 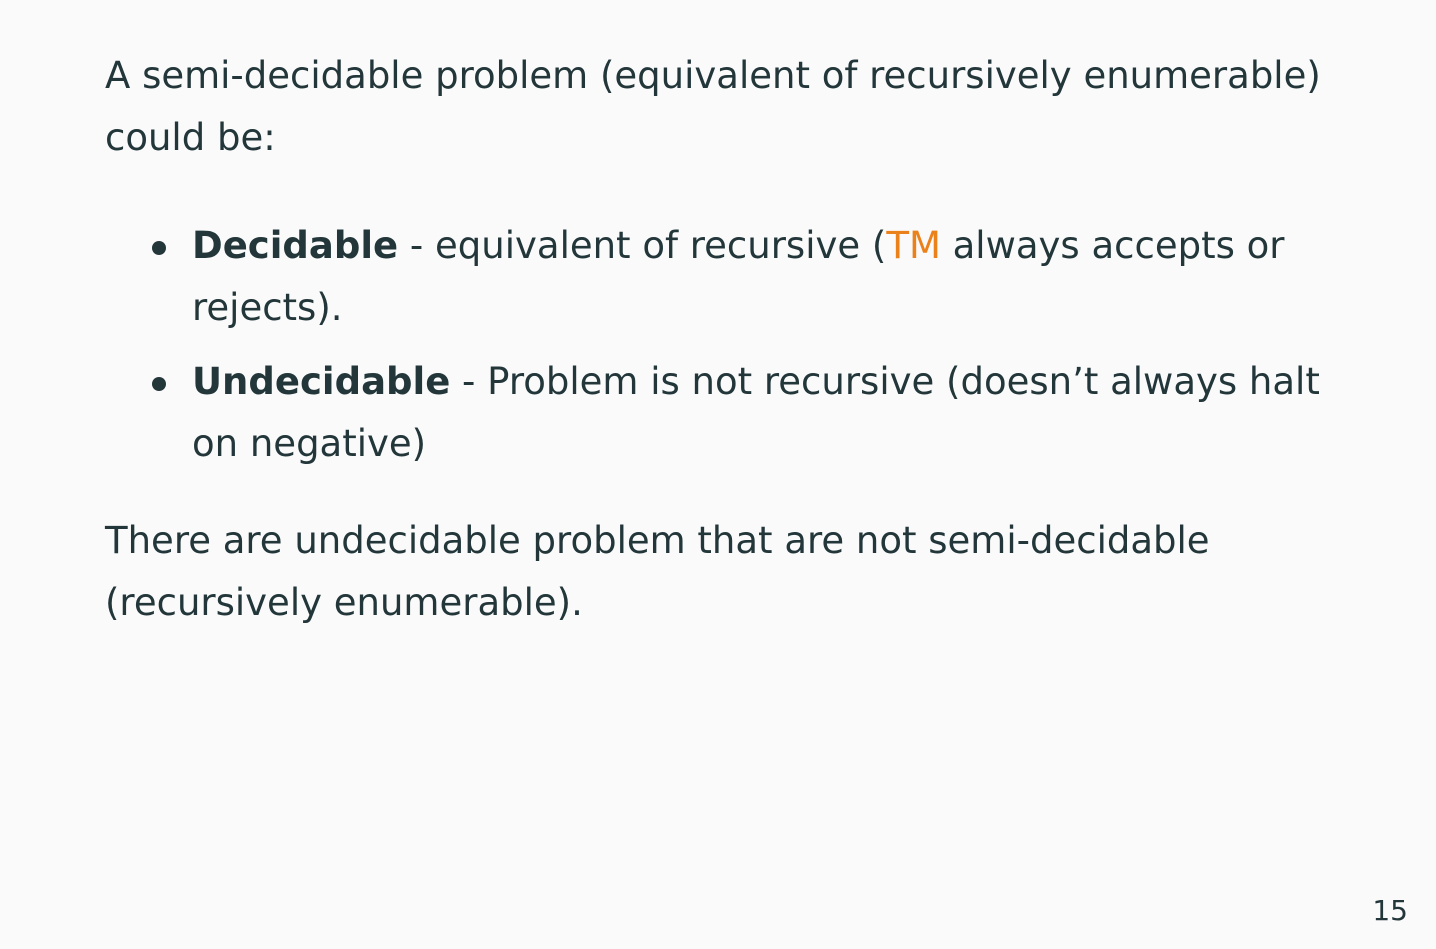 I want to click on term-decidable: Decidable, so click(x=295, y=245).